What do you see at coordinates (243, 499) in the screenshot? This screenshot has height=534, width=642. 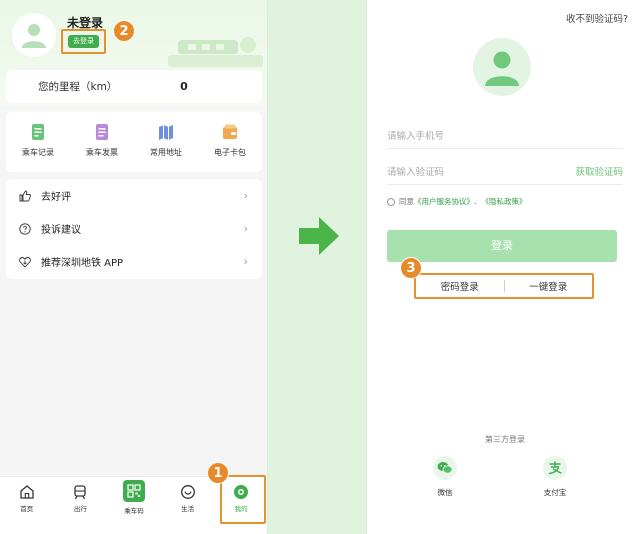 I see `highlight-box-step1` at bounding box center [243, 499].